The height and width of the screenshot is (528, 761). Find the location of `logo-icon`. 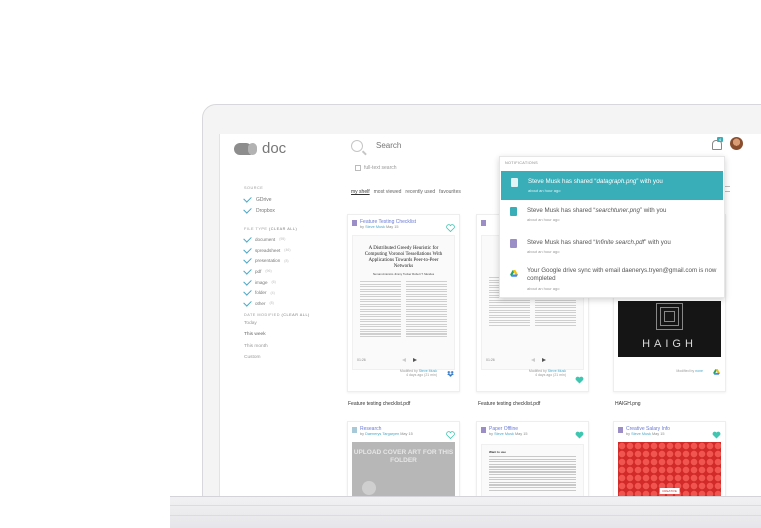

logo-icon is located at coordinates (245, 148).